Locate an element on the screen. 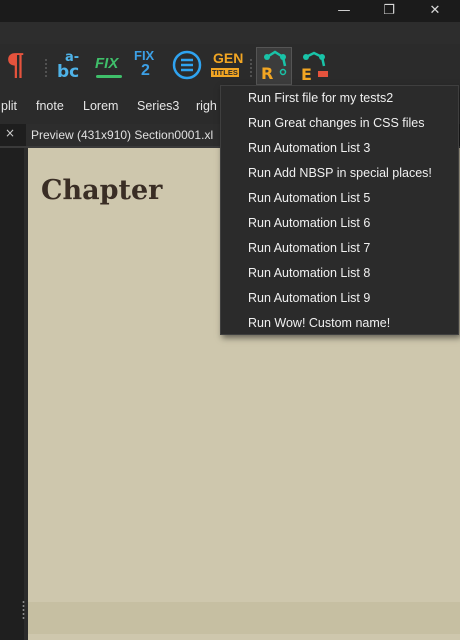  menu-item-run-automation: Run First file for my tests2 is located at coordinates (320, 98).